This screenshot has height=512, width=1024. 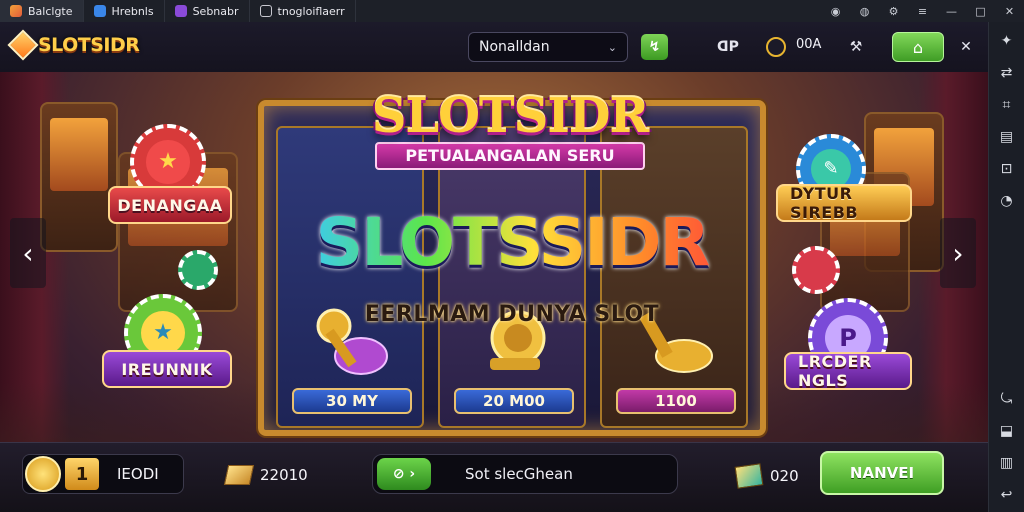 I want to click on level-name: IEODI, so click(x=138, y=474).